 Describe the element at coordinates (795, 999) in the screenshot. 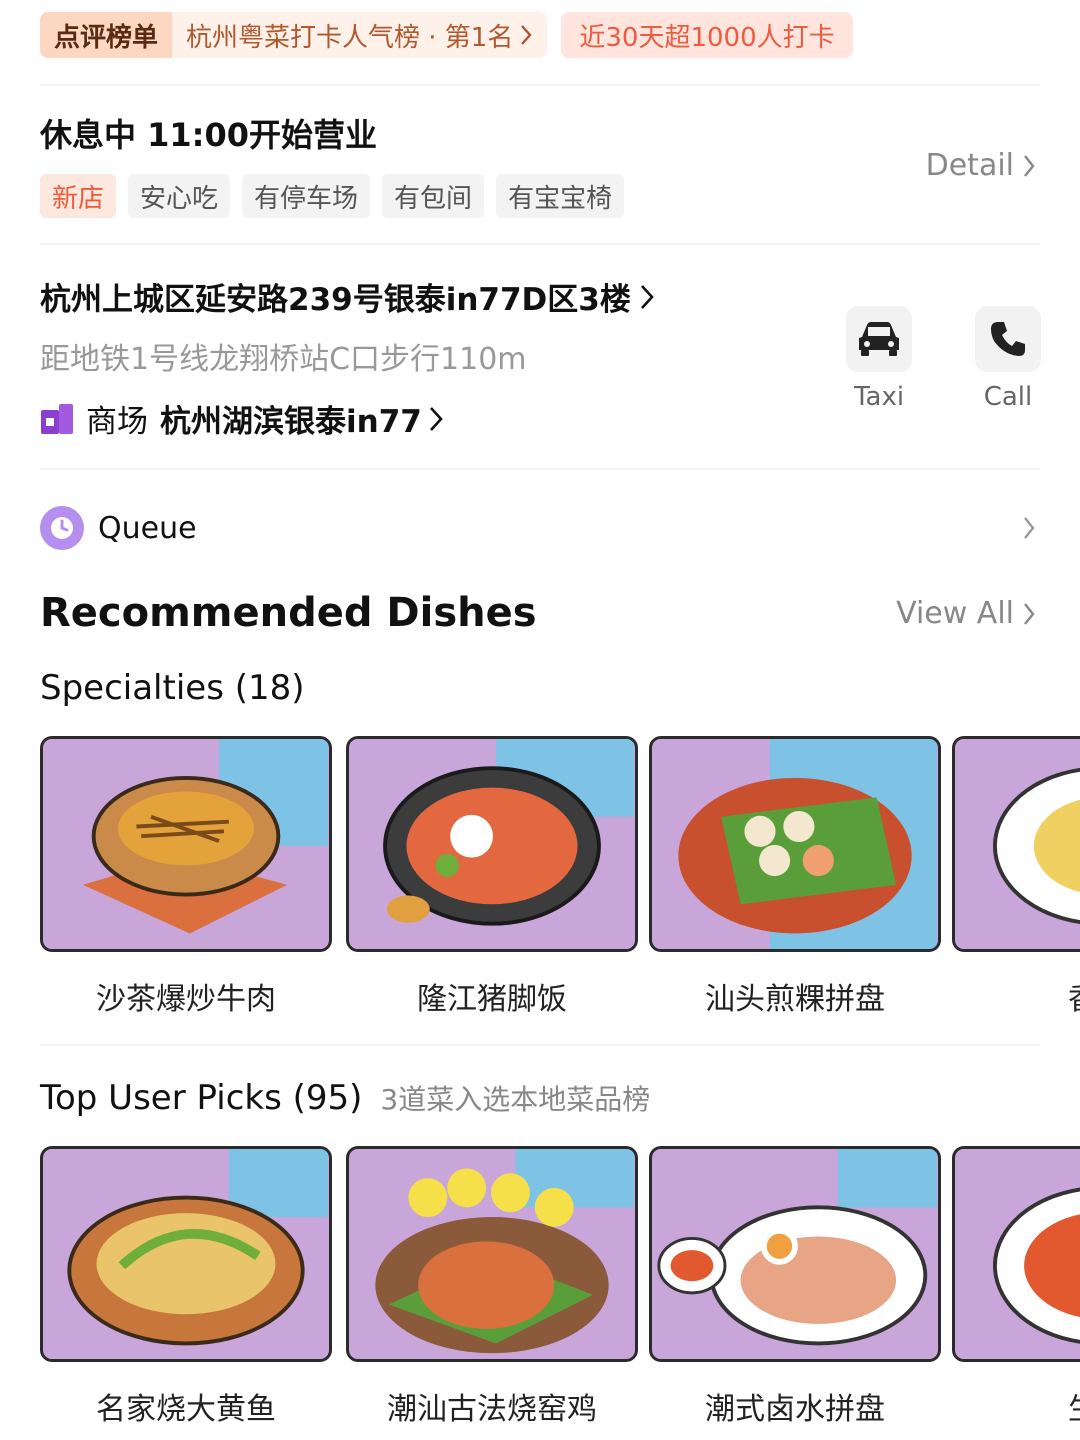

I see `dish-name: 汕头煎粿拼盘` at that location.